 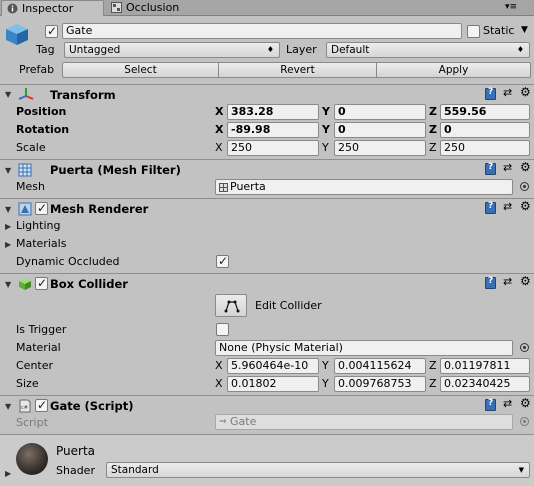 What do you see at coordinates (297, 70) in the screenshot?
I see `prefab-revert-button: Revert` at bounding box center [297, 70].